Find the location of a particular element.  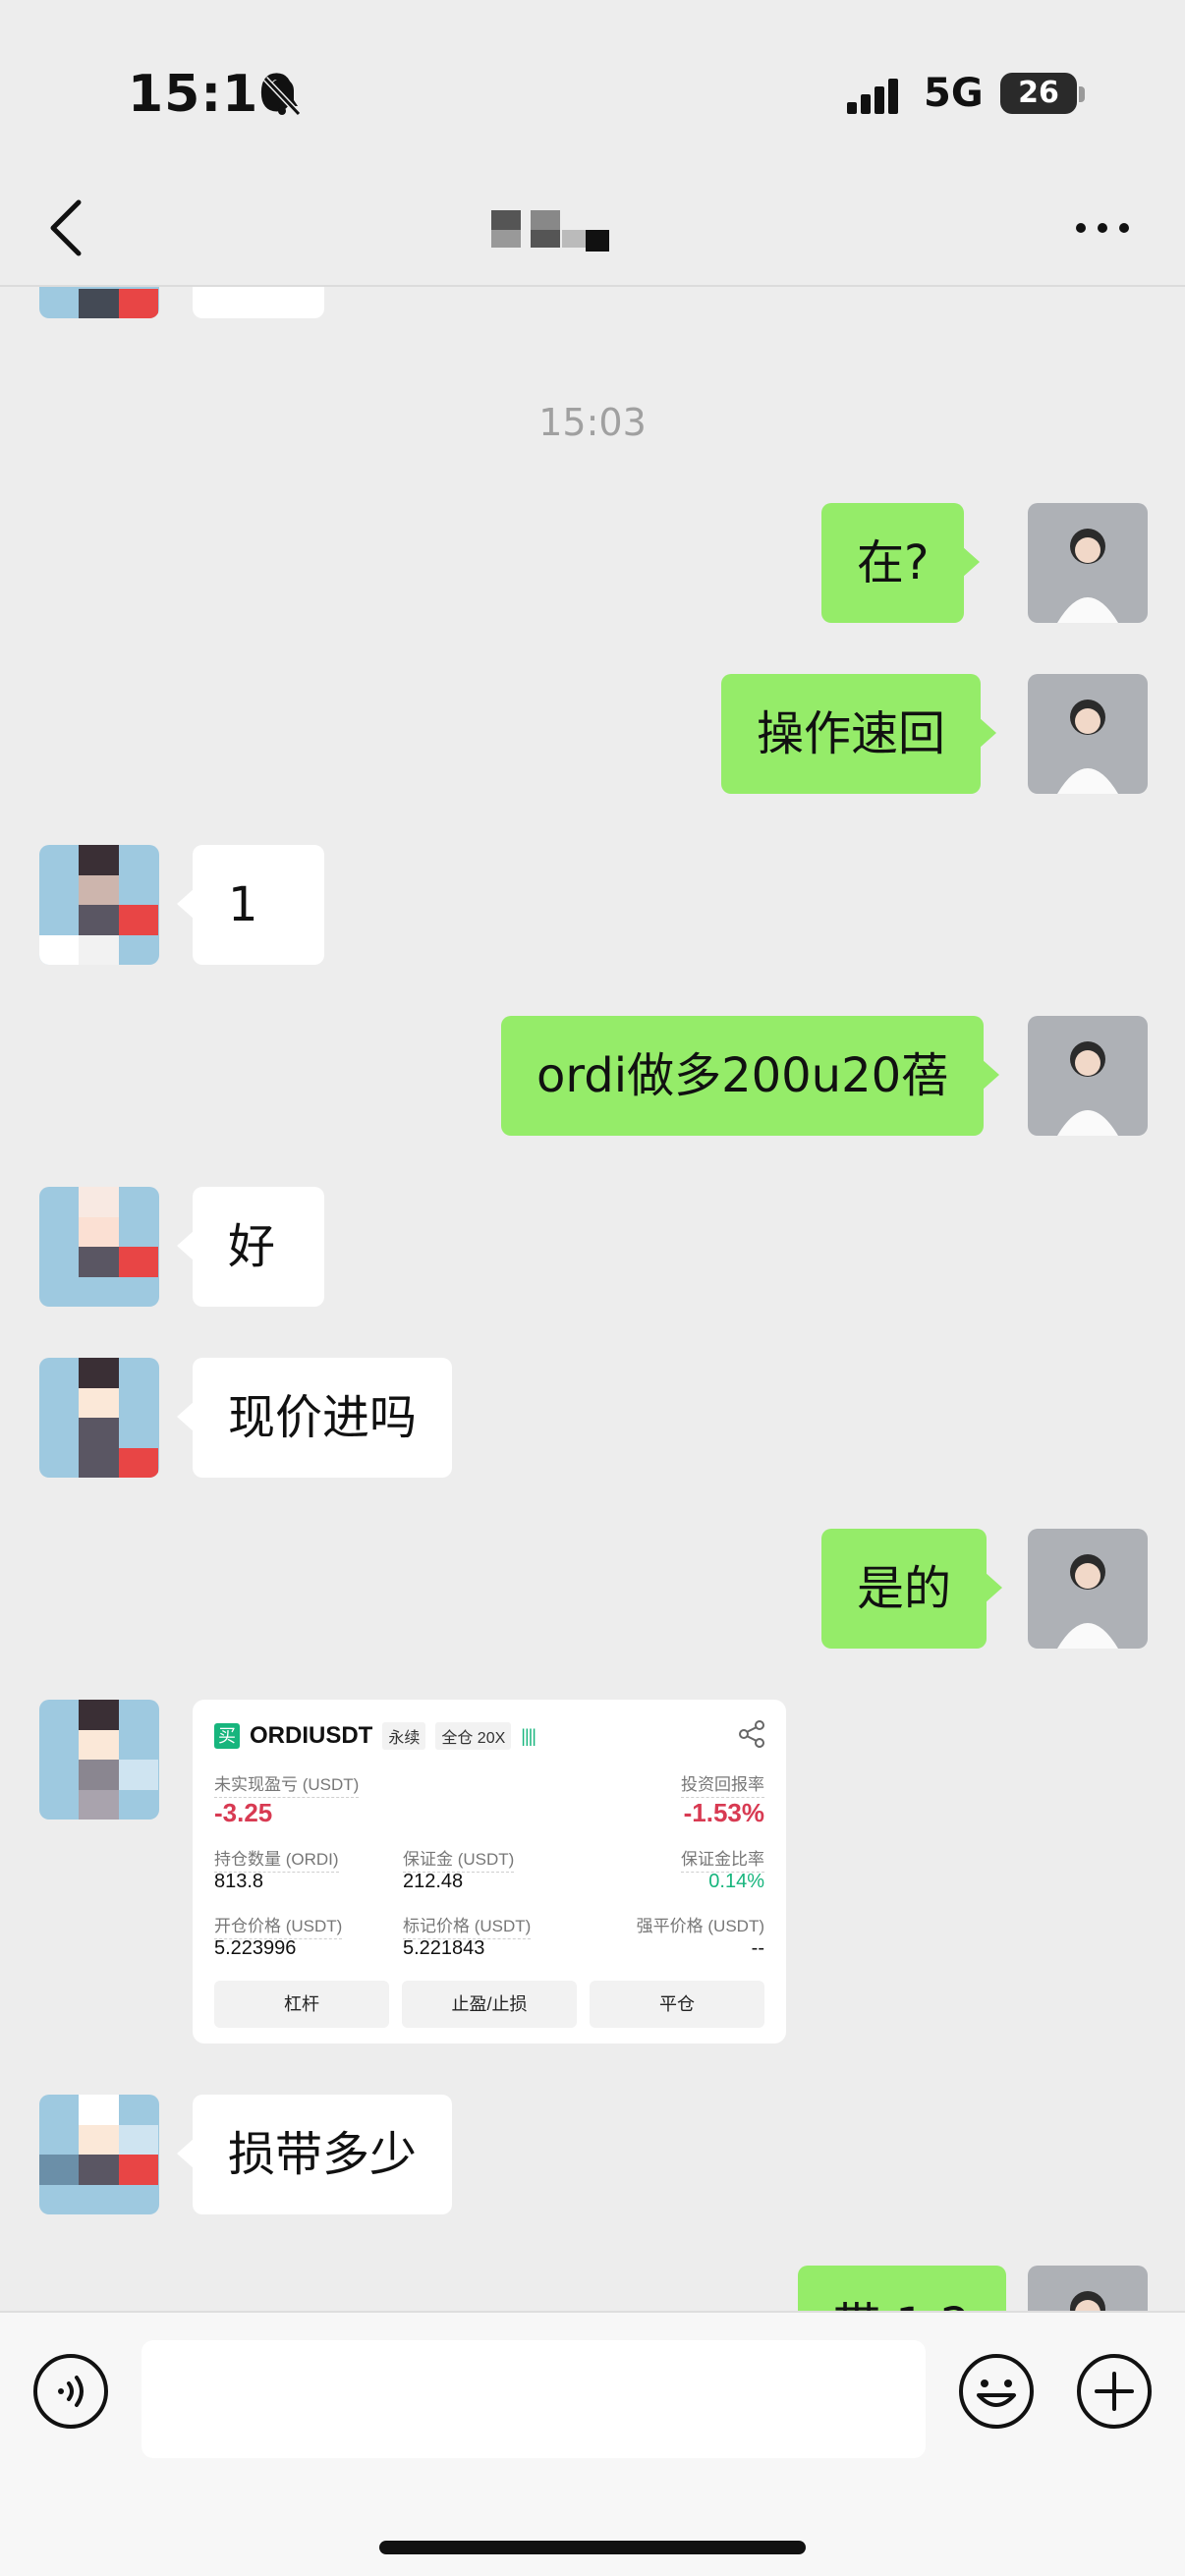

entry-price-value: 5.223996 is located at coordinates (256, 1948).